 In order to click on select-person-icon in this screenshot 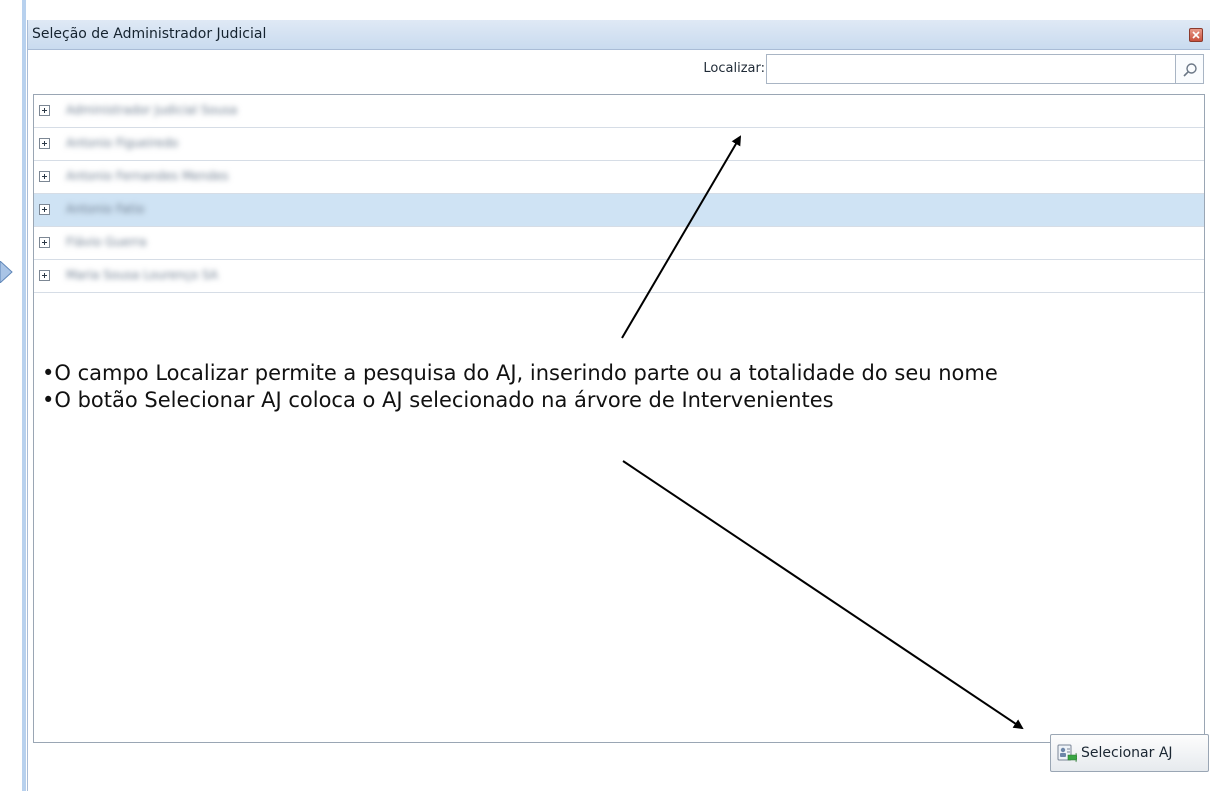, I will do `click(1067, 753)`.